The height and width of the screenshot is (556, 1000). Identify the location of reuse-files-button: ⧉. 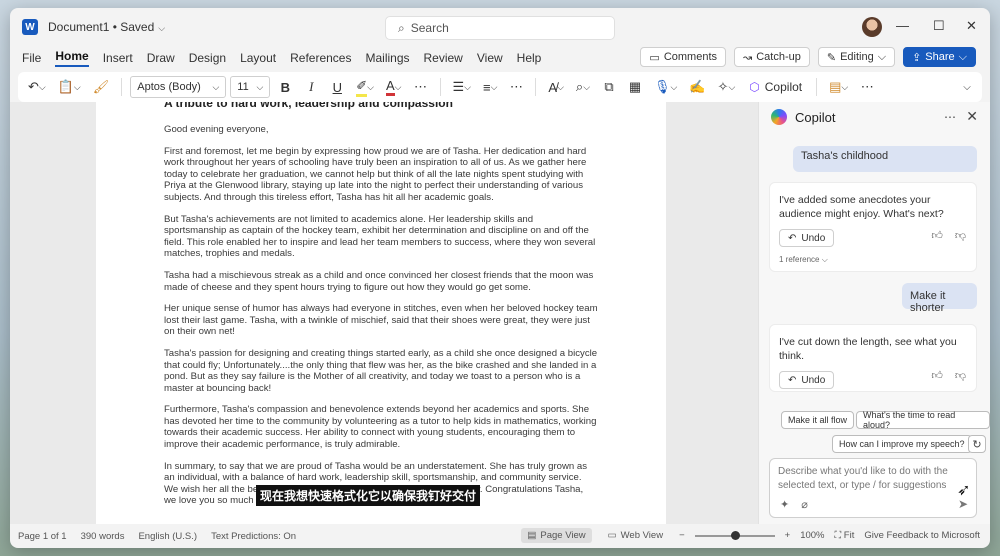
(609, 87).